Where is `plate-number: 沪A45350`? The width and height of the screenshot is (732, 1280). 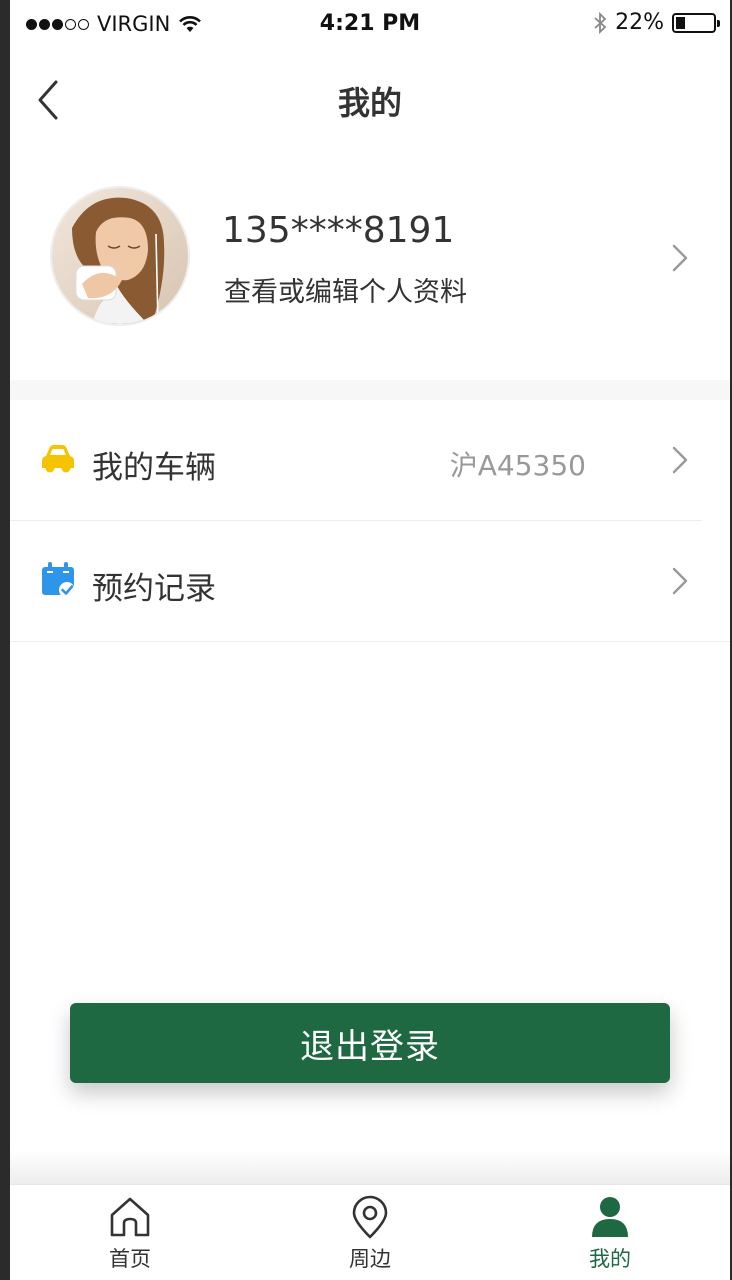
plate-number: 沪A45350 is located at coordinates (517, 465).